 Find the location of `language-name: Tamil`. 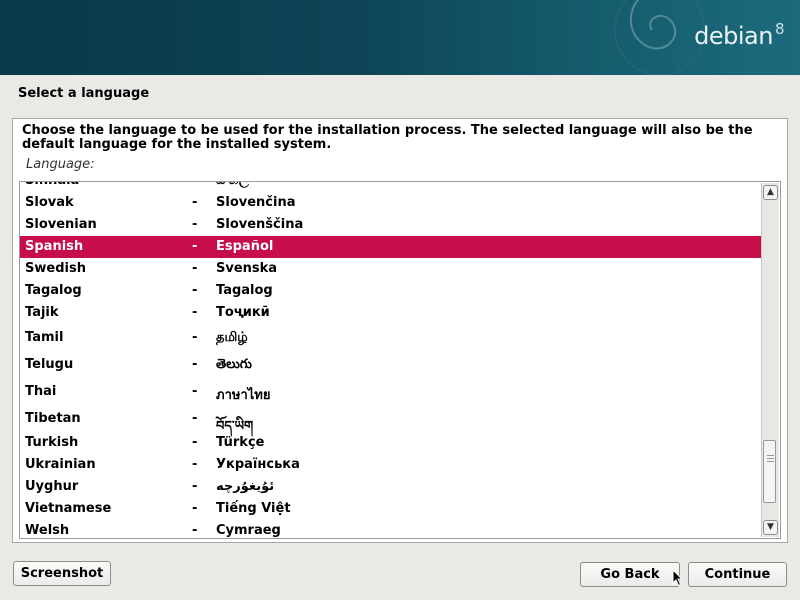

language-name: Tamil is located at coordinates (44, 337).